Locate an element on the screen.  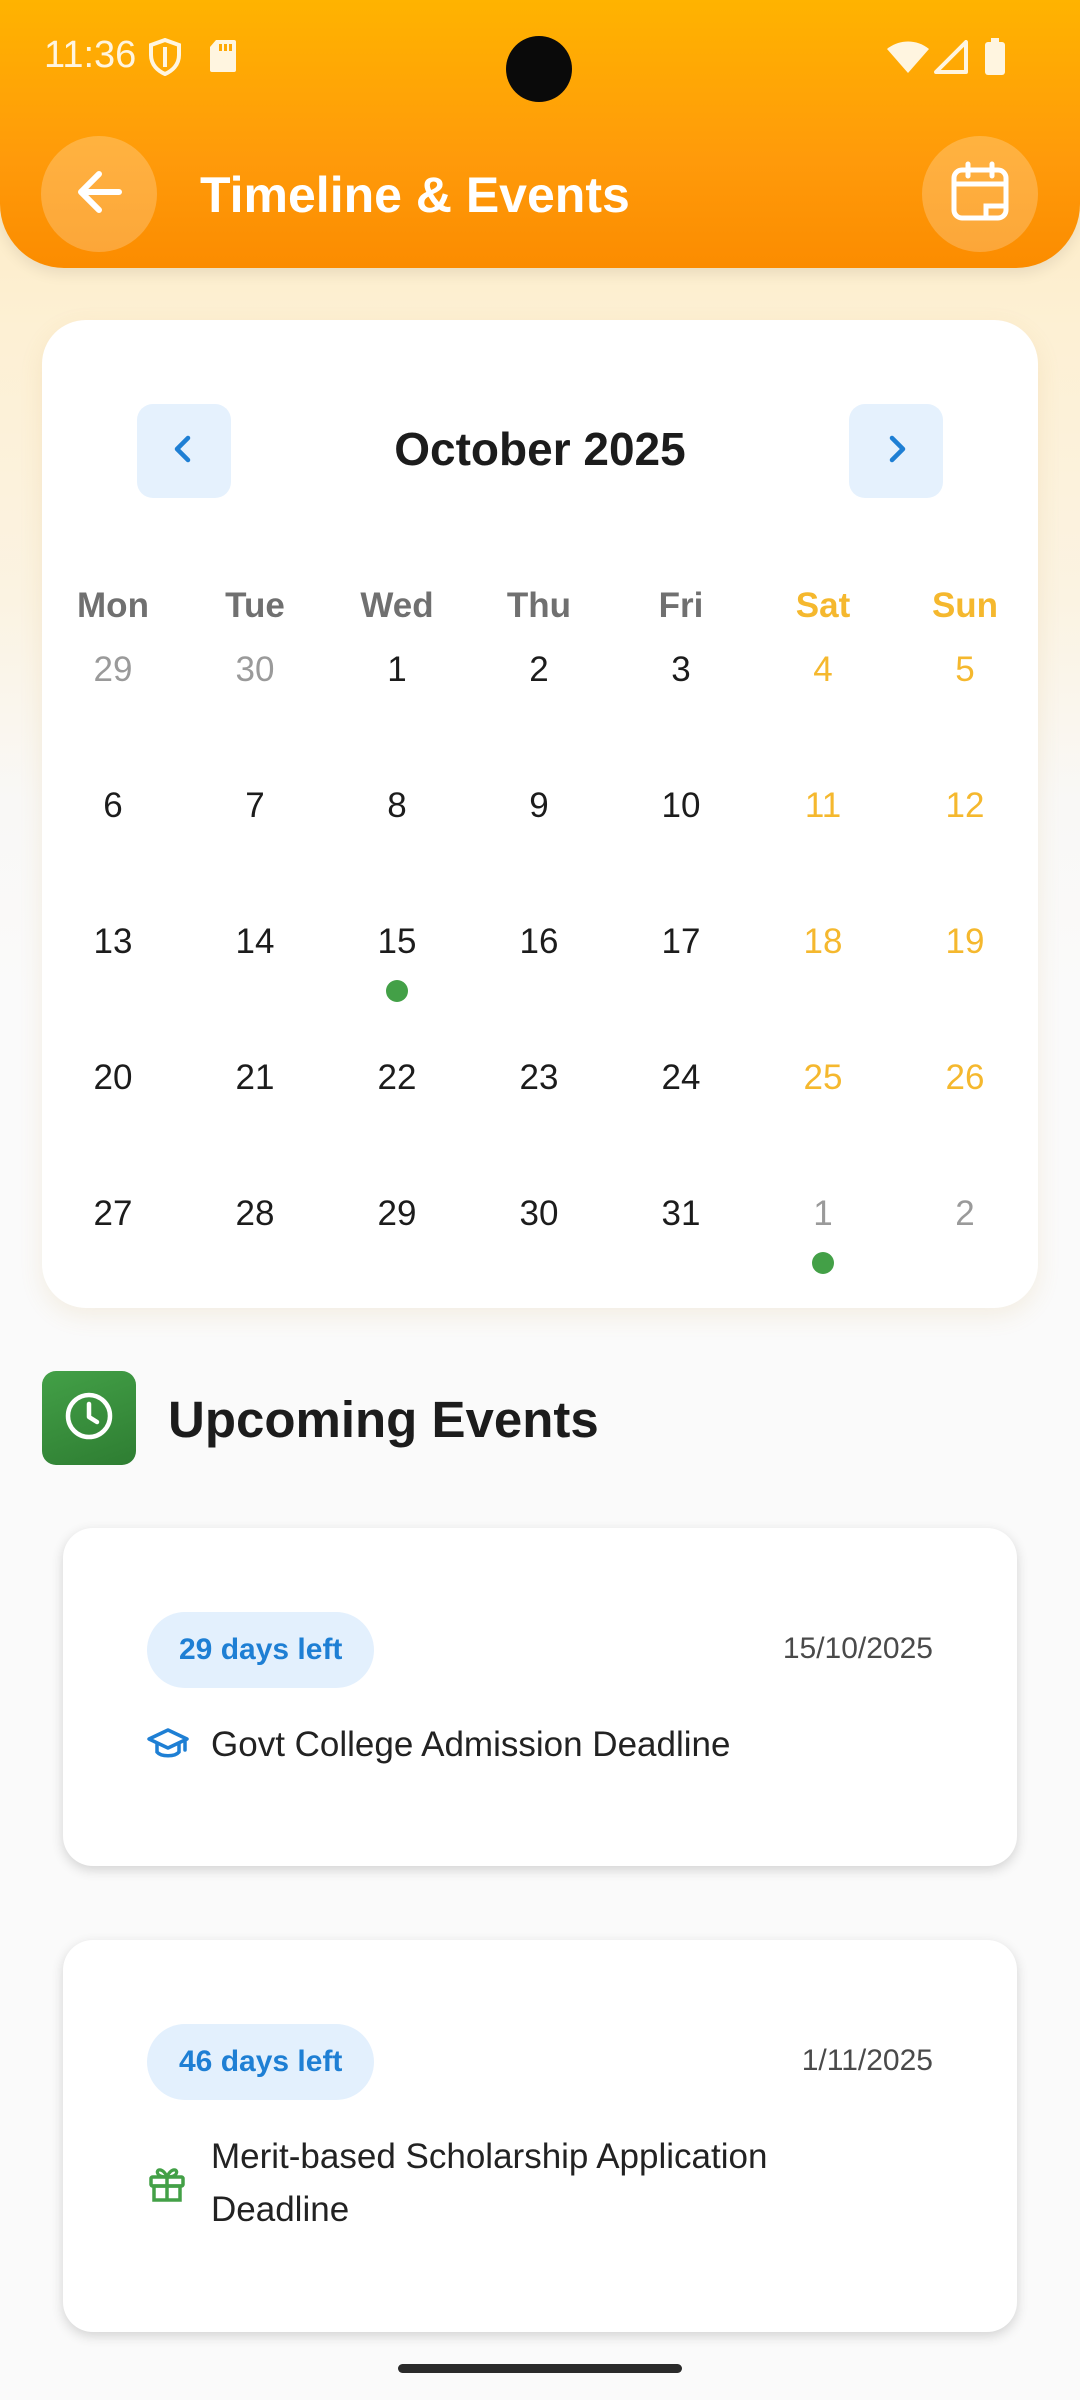
calendar-day: 9 is located at coordinates (539, 816).